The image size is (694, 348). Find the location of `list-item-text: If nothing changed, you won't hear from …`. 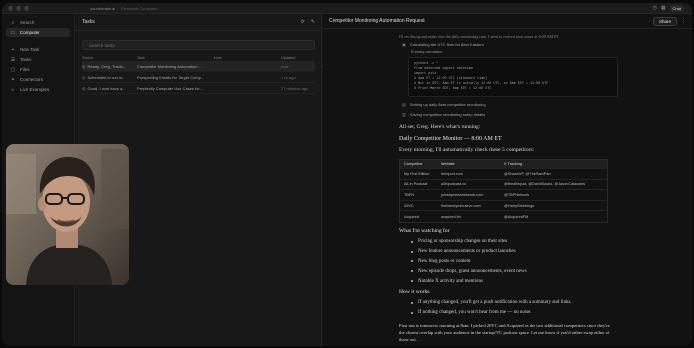

list-item-text: If nothing changed, you won't hear from … is located at coordinates (475, 313).